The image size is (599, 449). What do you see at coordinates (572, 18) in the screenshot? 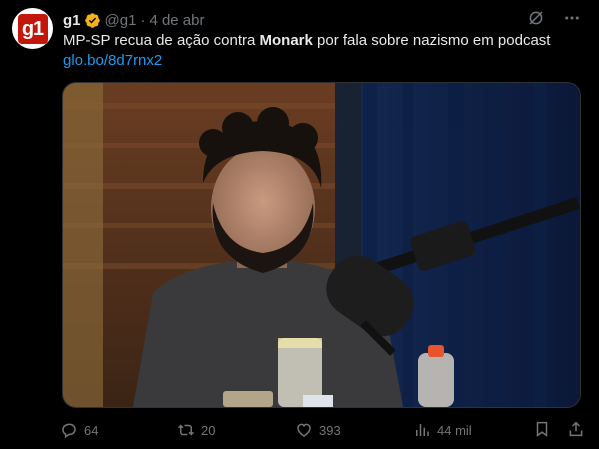
I see `more-icon` at bounding box center [572, 18].